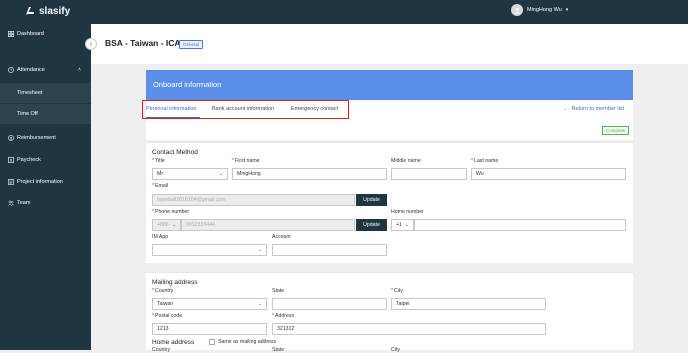  I want to click on last-name-label: *Last name, so click(485, 161).